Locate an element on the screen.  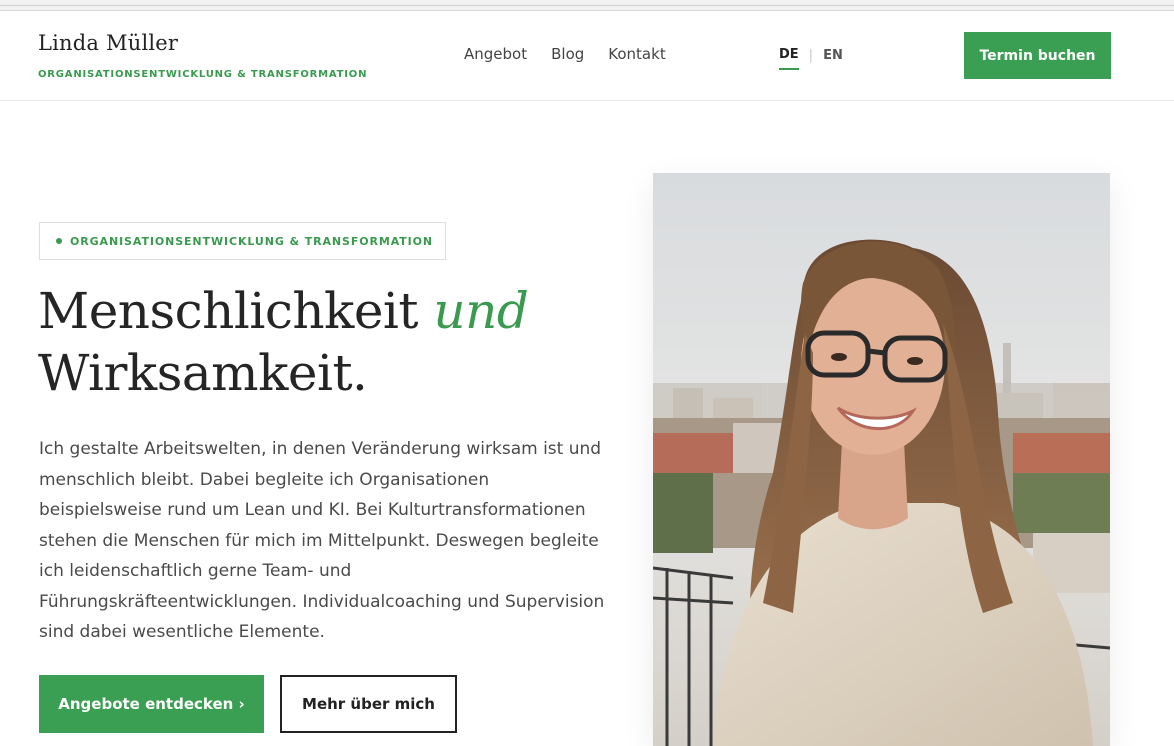
hero-title-part2: Wirksamkeit. is located at coordinates (203, 373).